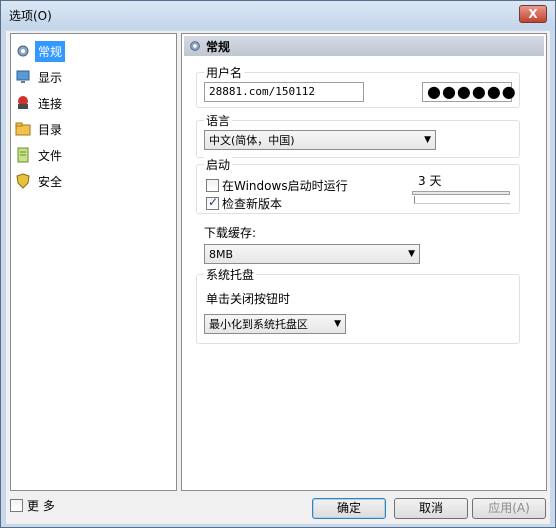 The height and width of the screenshot is (528, 556). I want to click on sidebar-item-connection: 连接, so click(40, 103).